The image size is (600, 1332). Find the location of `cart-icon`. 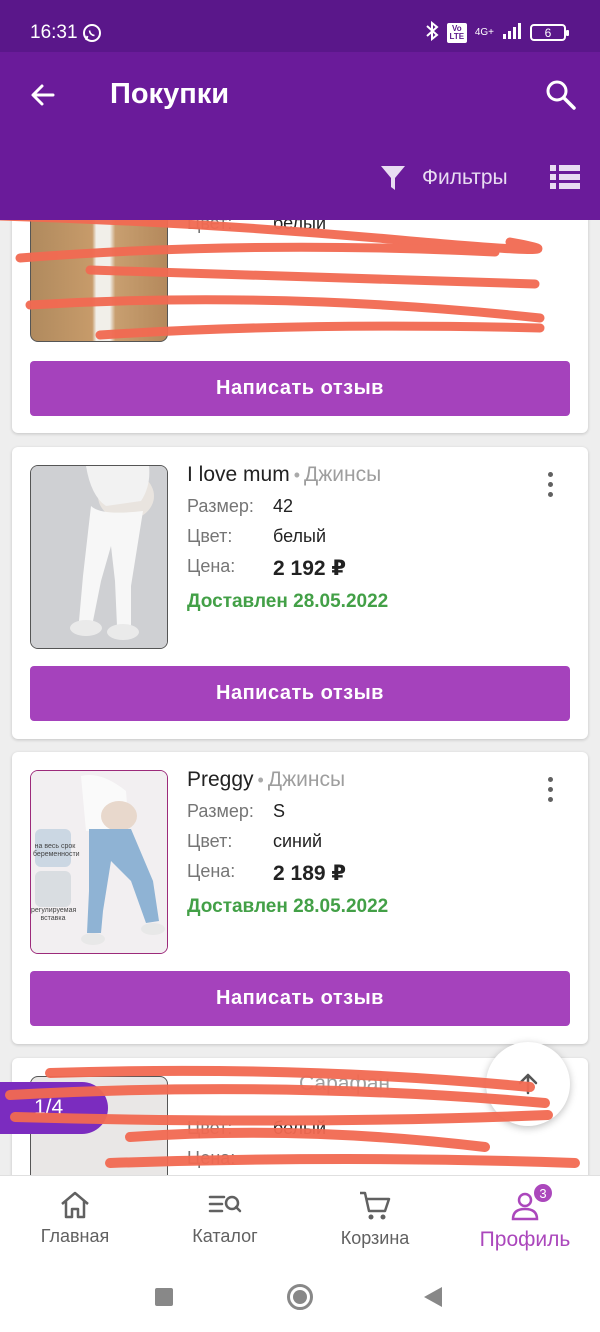

cart-icon is located at coordinates (375, 1205).